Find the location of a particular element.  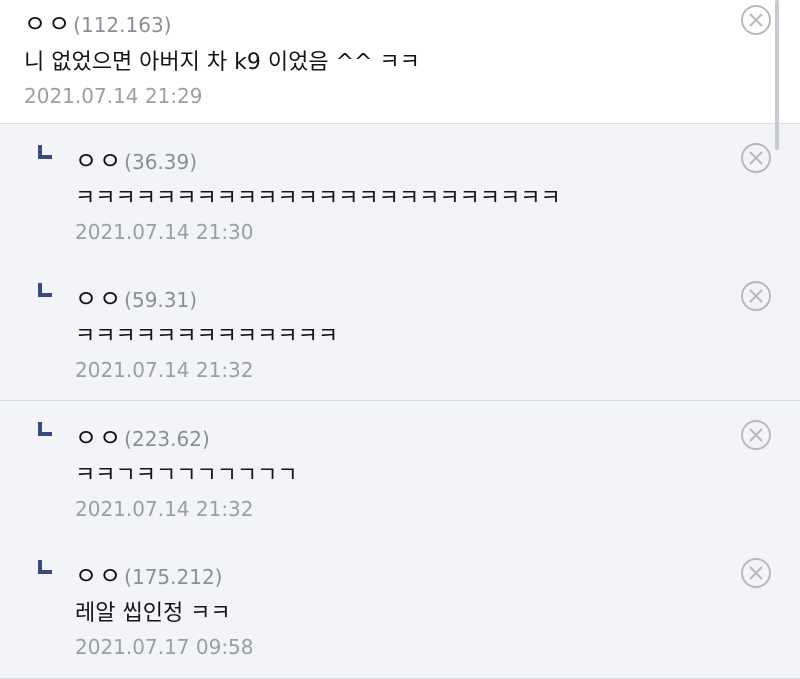

ip-address: (36.39) is located at coordinates (161, 162).